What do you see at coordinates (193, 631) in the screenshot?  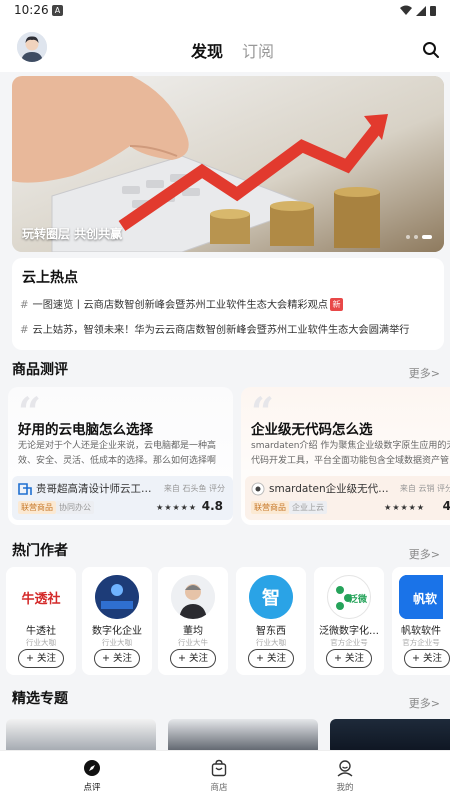 I see `author-name: 董均` at bounding box center [193, 631].